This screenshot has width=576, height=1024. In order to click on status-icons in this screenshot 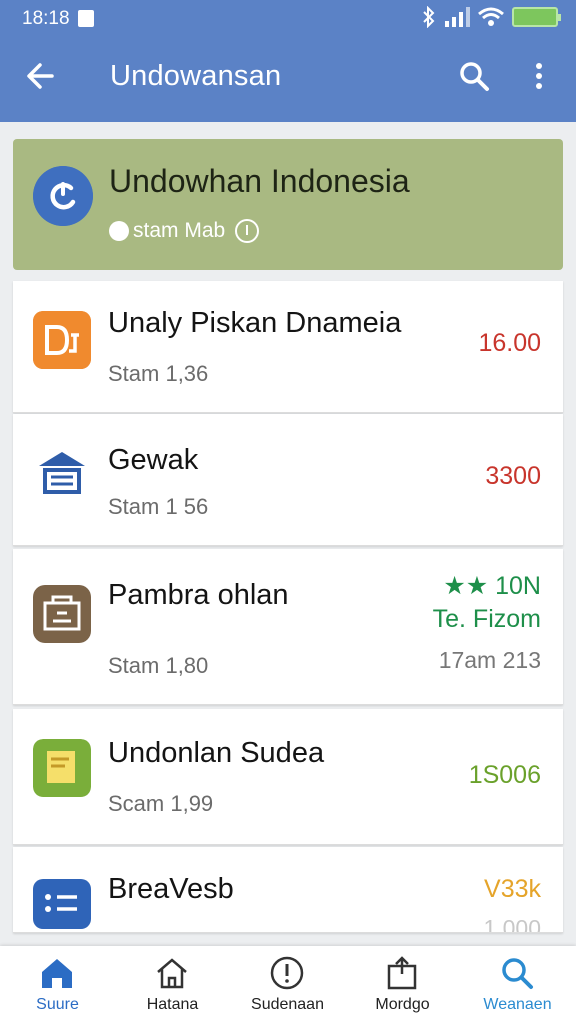, I will do `click(491, 17)`.